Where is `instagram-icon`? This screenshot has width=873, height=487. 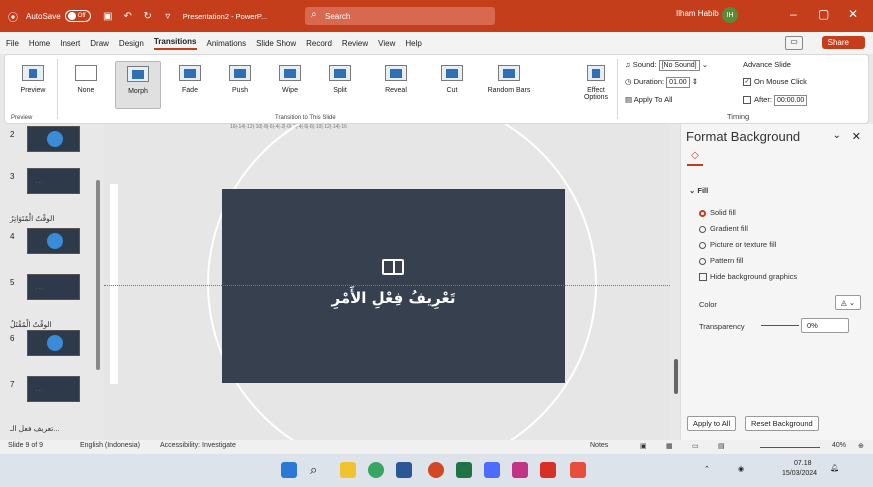
instagram-icon is located at coordinates (520, 470).